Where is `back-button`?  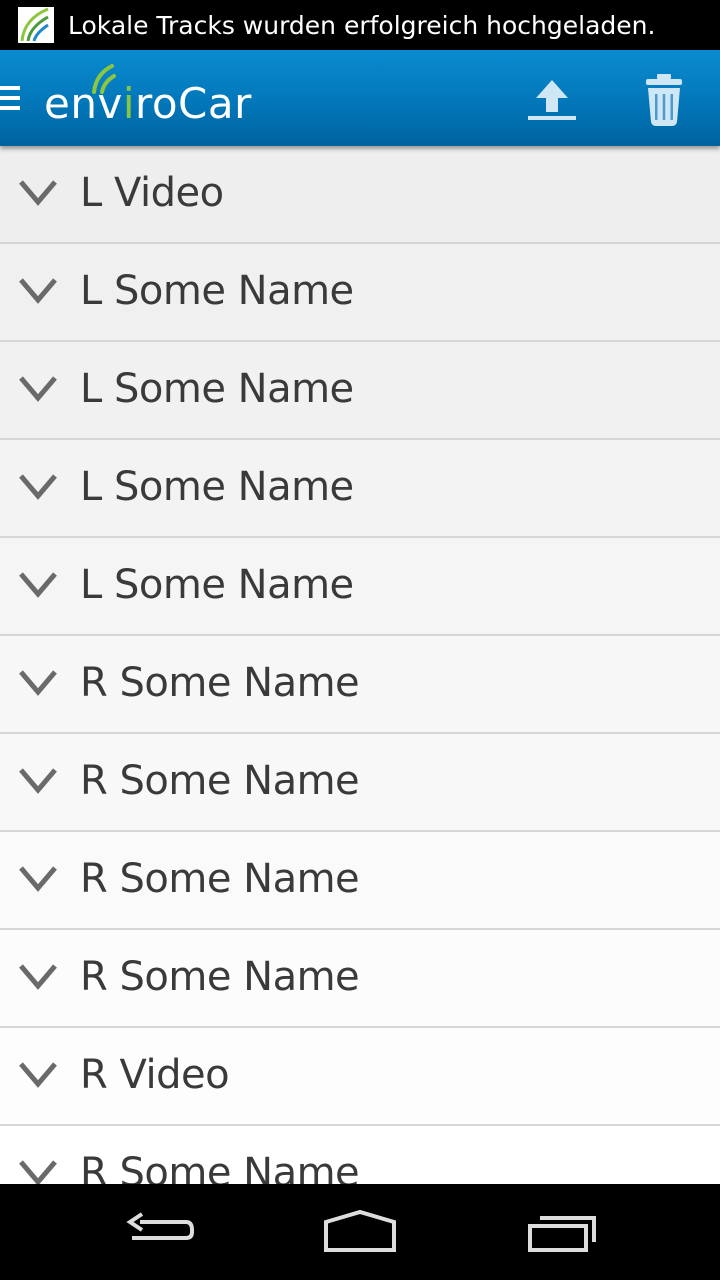 back-button is located at coordinates (160, 1232).